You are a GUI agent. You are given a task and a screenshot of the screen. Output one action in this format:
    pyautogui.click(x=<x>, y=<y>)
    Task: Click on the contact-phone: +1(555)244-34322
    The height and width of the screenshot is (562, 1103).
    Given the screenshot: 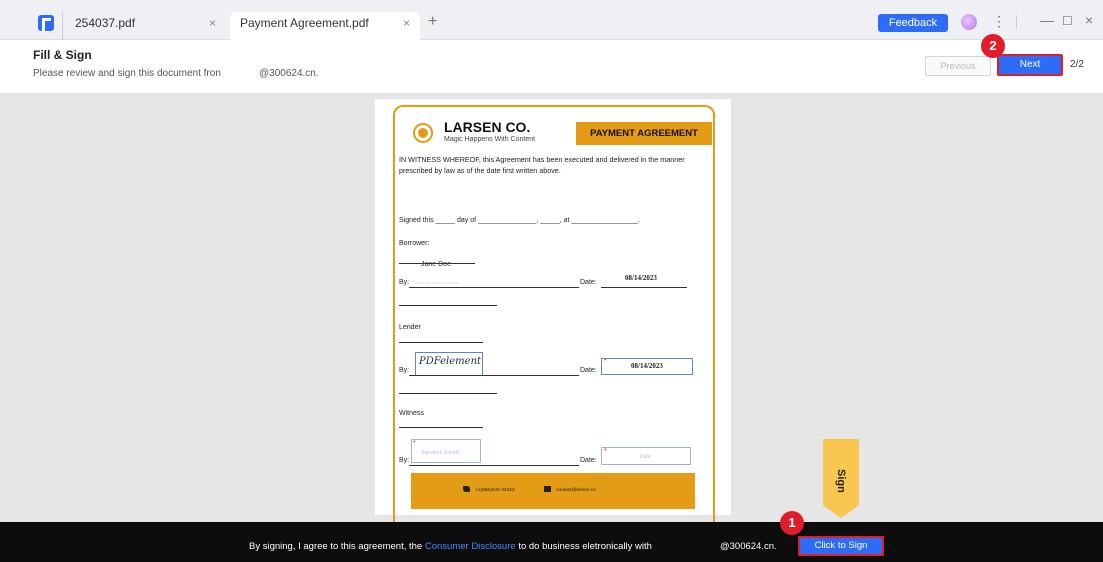 What is the action you would take?
    pyautogui.click(x=495, y=490)
    